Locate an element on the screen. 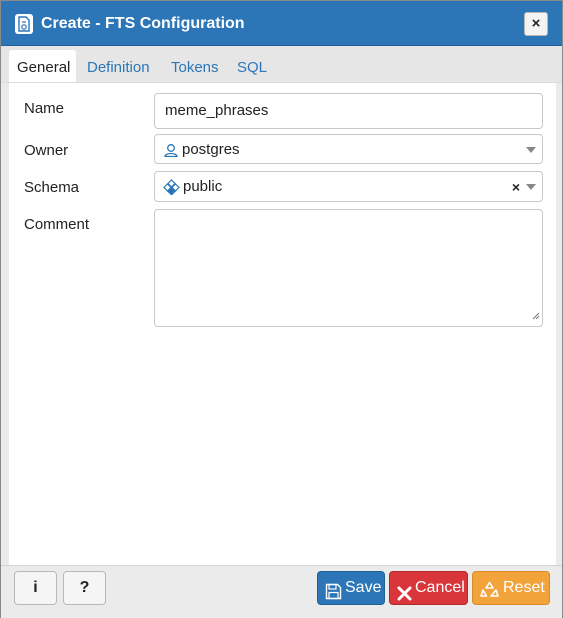 The image size is (563, 618). resize-grip-icon is located at coordinates (536, 315).